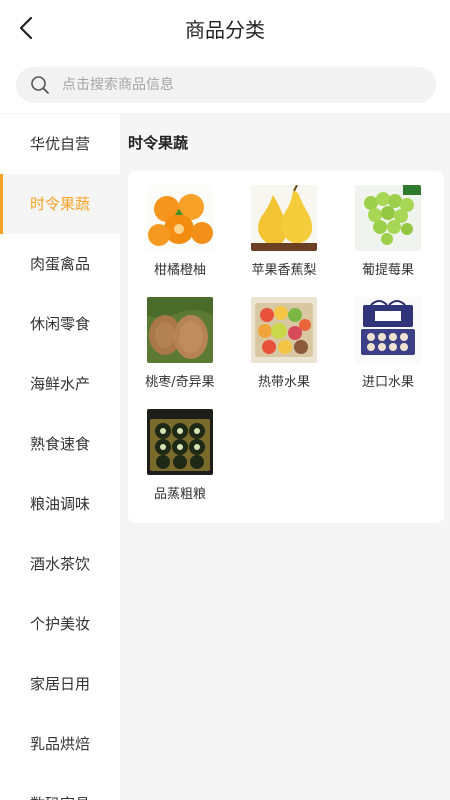 This screenshot has height=800, width=450. What do you see at coordinates (283, 382) in the screenshot?
I see `subcategory-label: 热带水果` at bounding box center [283, 382].